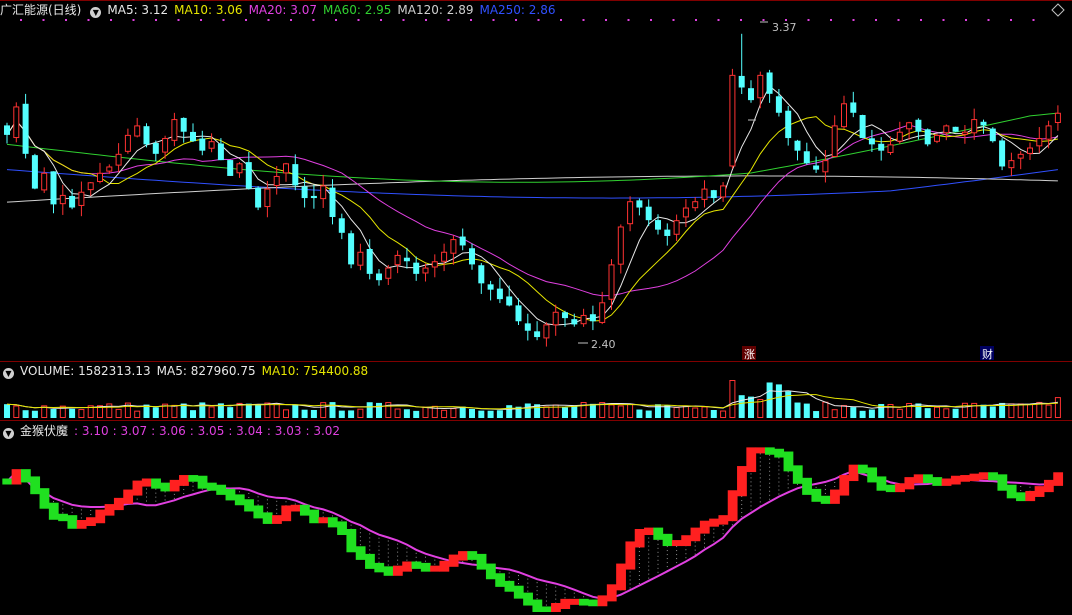 This screenshot has width=1072, height=615. I want to click on dropdown-circle-icon: ▼, so click(96, 12).